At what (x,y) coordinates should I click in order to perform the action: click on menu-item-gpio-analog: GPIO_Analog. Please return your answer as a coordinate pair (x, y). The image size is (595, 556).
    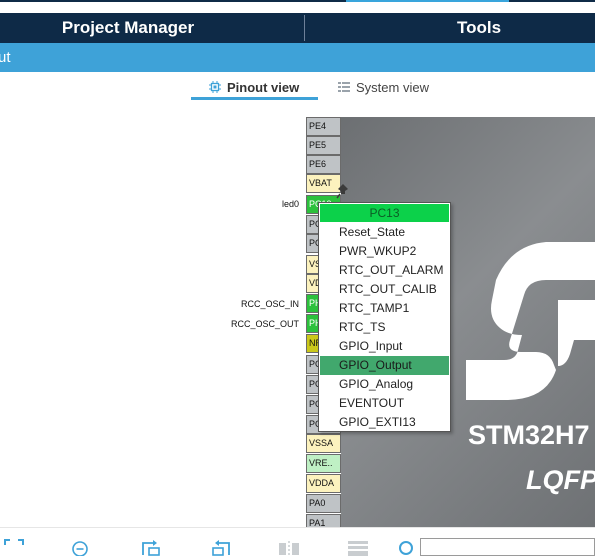
    Looking at the image, I should click on (384, 384).